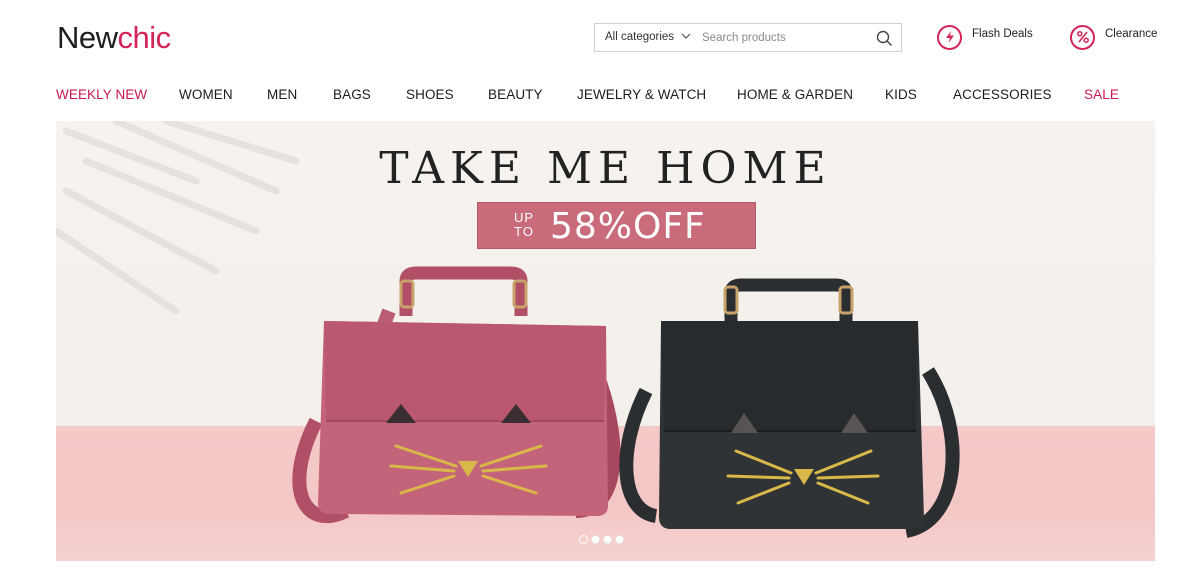 This screenshot has height=571, width=1200. I want to click on nav-beauty: BEAUTY, so click(515, 94).